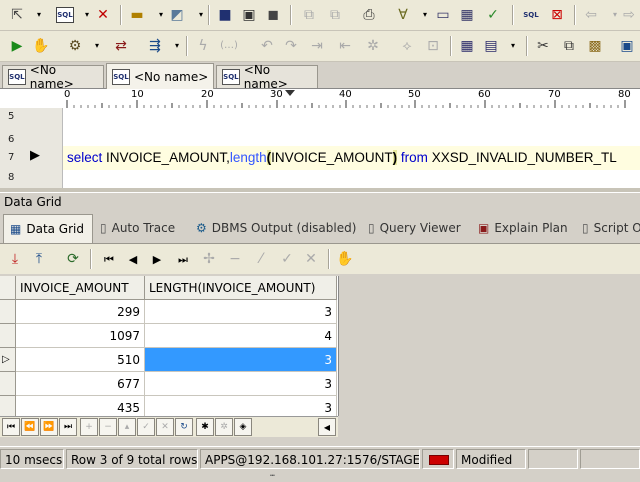  I want to click on tab-label: Query Viewer, so click(420, 228).